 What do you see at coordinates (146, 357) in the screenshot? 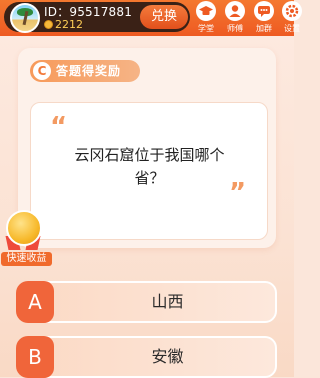
I see `answer-option-b: B 安徽` at bounding box center [146, 357].